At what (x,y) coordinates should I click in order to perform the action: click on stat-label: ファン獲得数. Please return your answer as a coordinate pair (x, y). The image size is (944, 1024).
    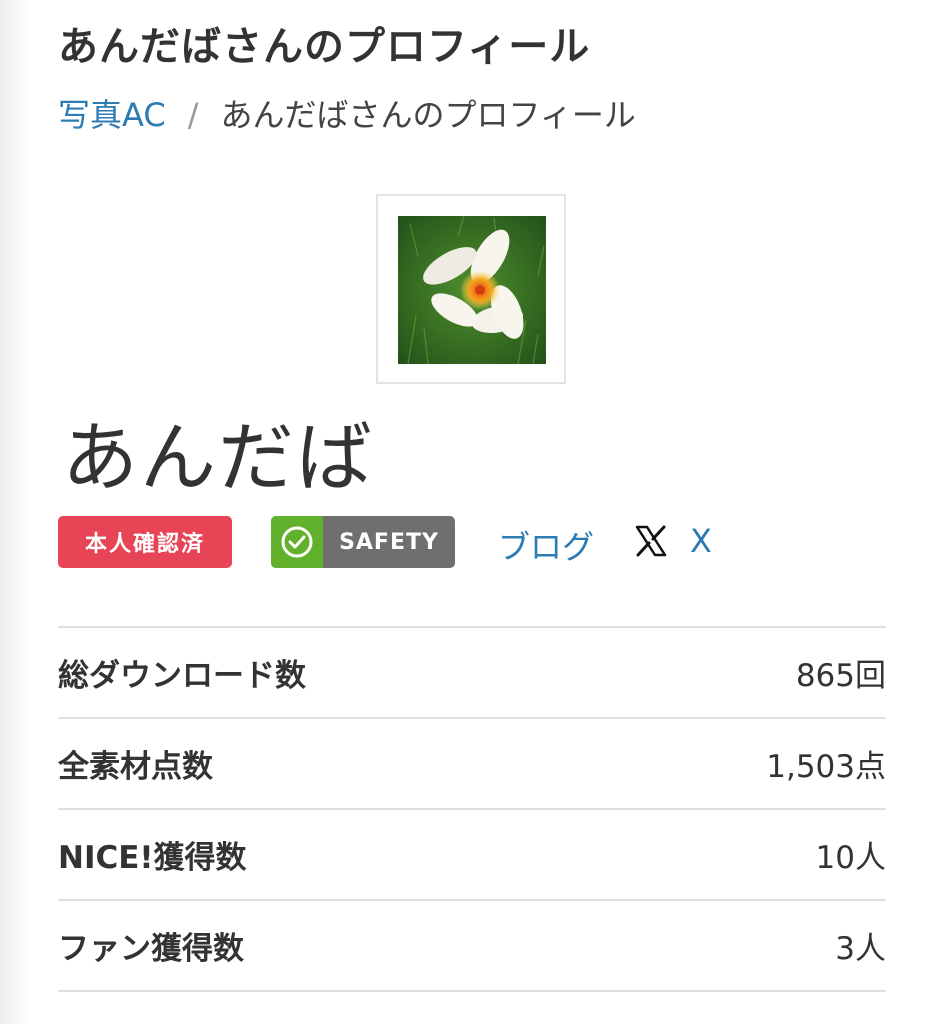
    Looking at the image, I should click on (151, 949).